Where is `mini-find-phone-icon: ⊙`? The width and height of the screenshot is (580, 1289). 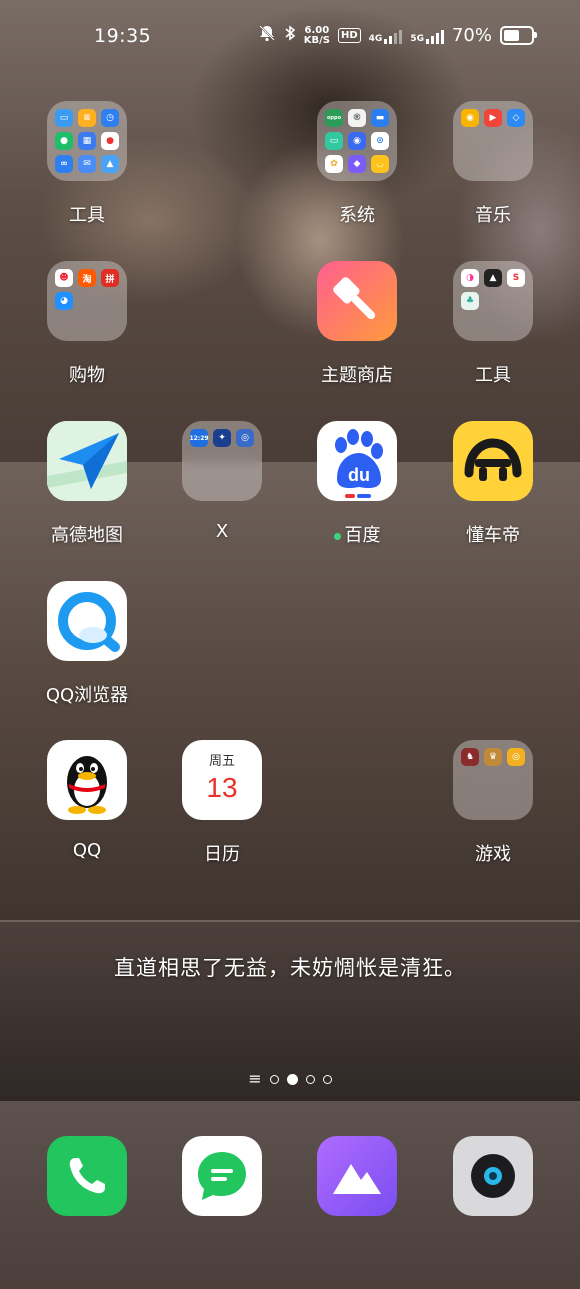
mini-find-phone-icon: ⊙ is located at coordinates (380, 141).